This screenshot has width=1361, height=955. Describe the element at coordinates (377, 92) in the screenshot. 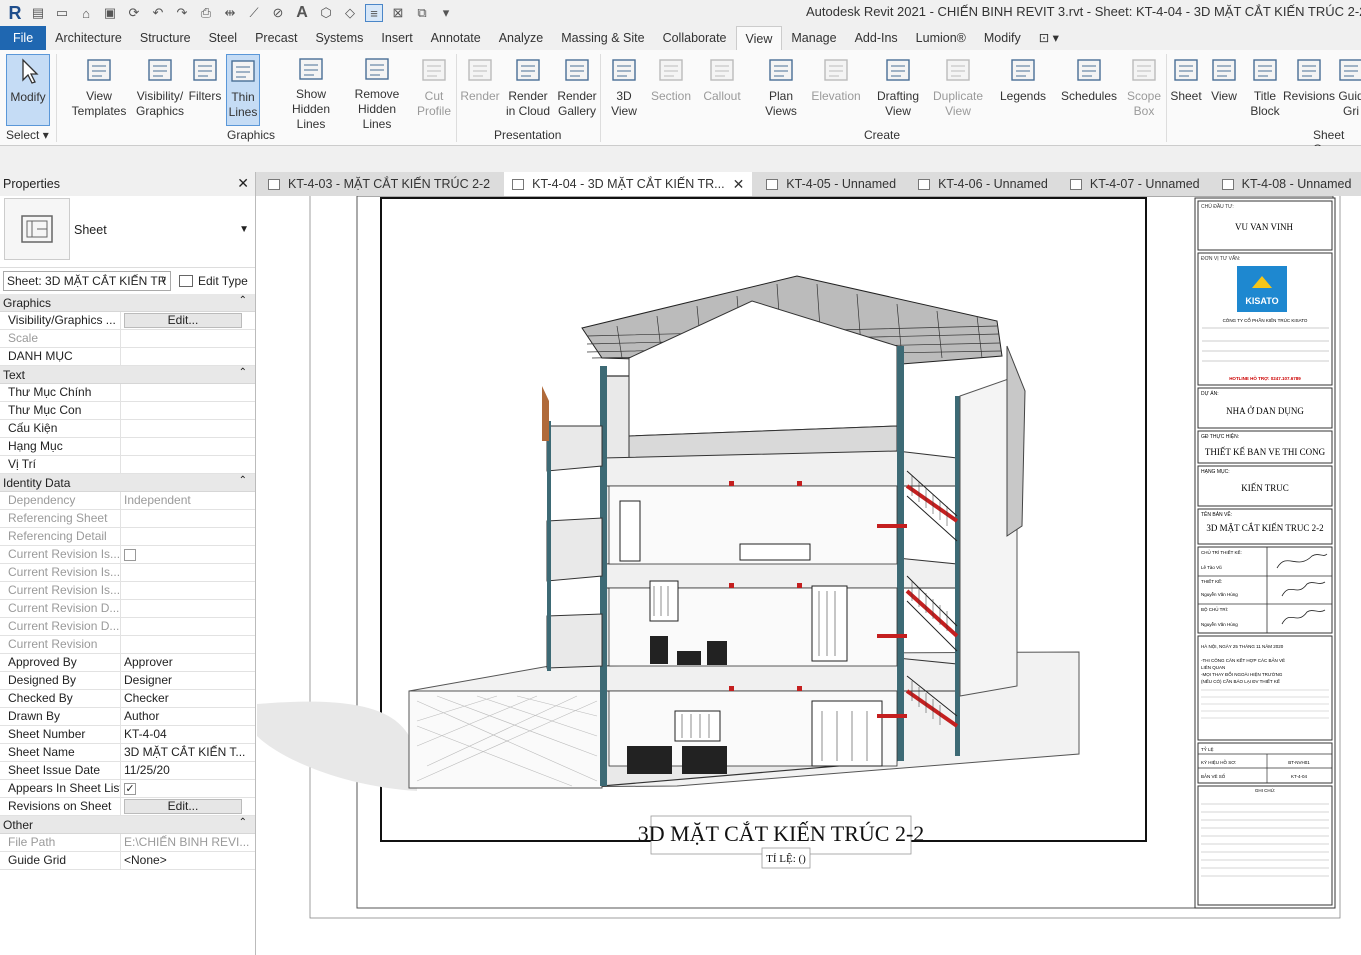

I see `ribbon-button-remove-hidden-lines: Remove Hidden Lines` at that location.